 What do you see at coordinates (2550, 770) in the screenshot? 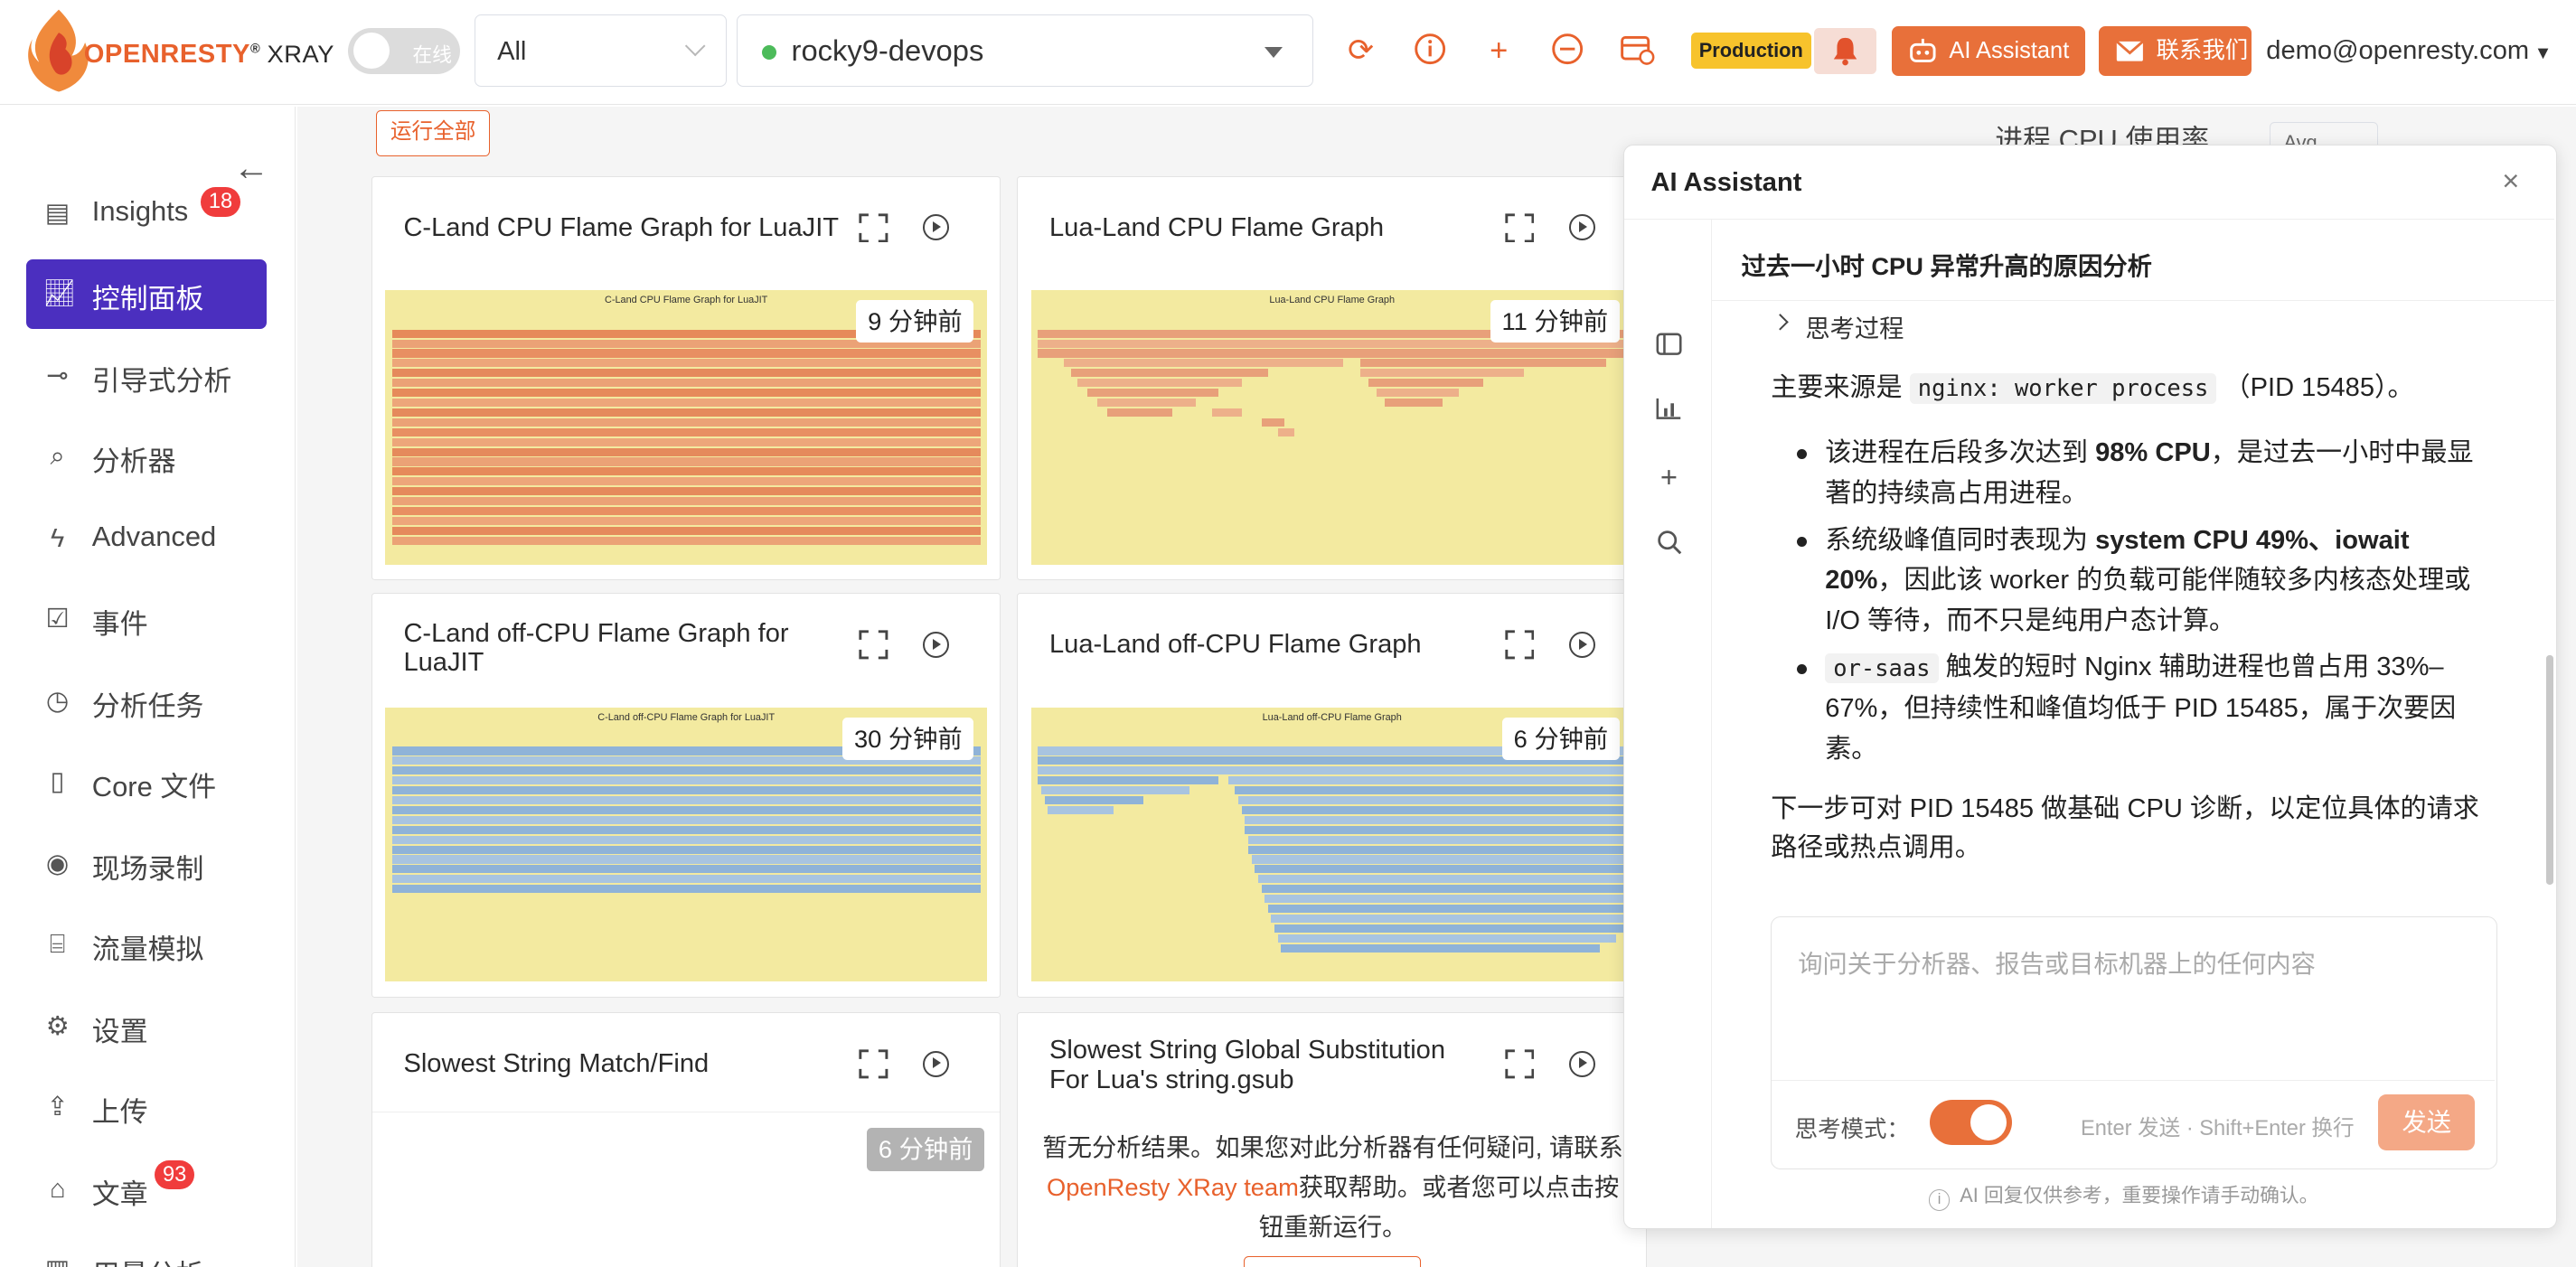
I see `scrollbar` at bounding box center [2550, 770].